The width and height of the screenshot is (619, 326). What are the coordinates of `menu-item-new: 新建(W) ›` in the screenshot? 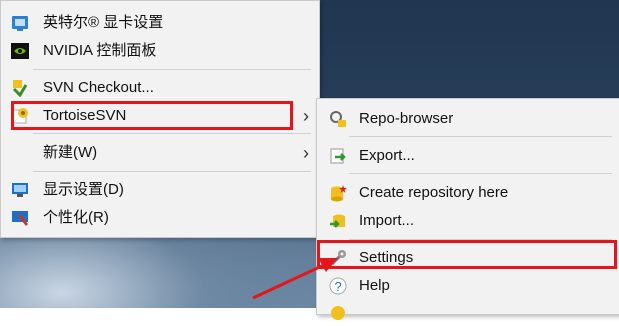 It's located at (160, 153).